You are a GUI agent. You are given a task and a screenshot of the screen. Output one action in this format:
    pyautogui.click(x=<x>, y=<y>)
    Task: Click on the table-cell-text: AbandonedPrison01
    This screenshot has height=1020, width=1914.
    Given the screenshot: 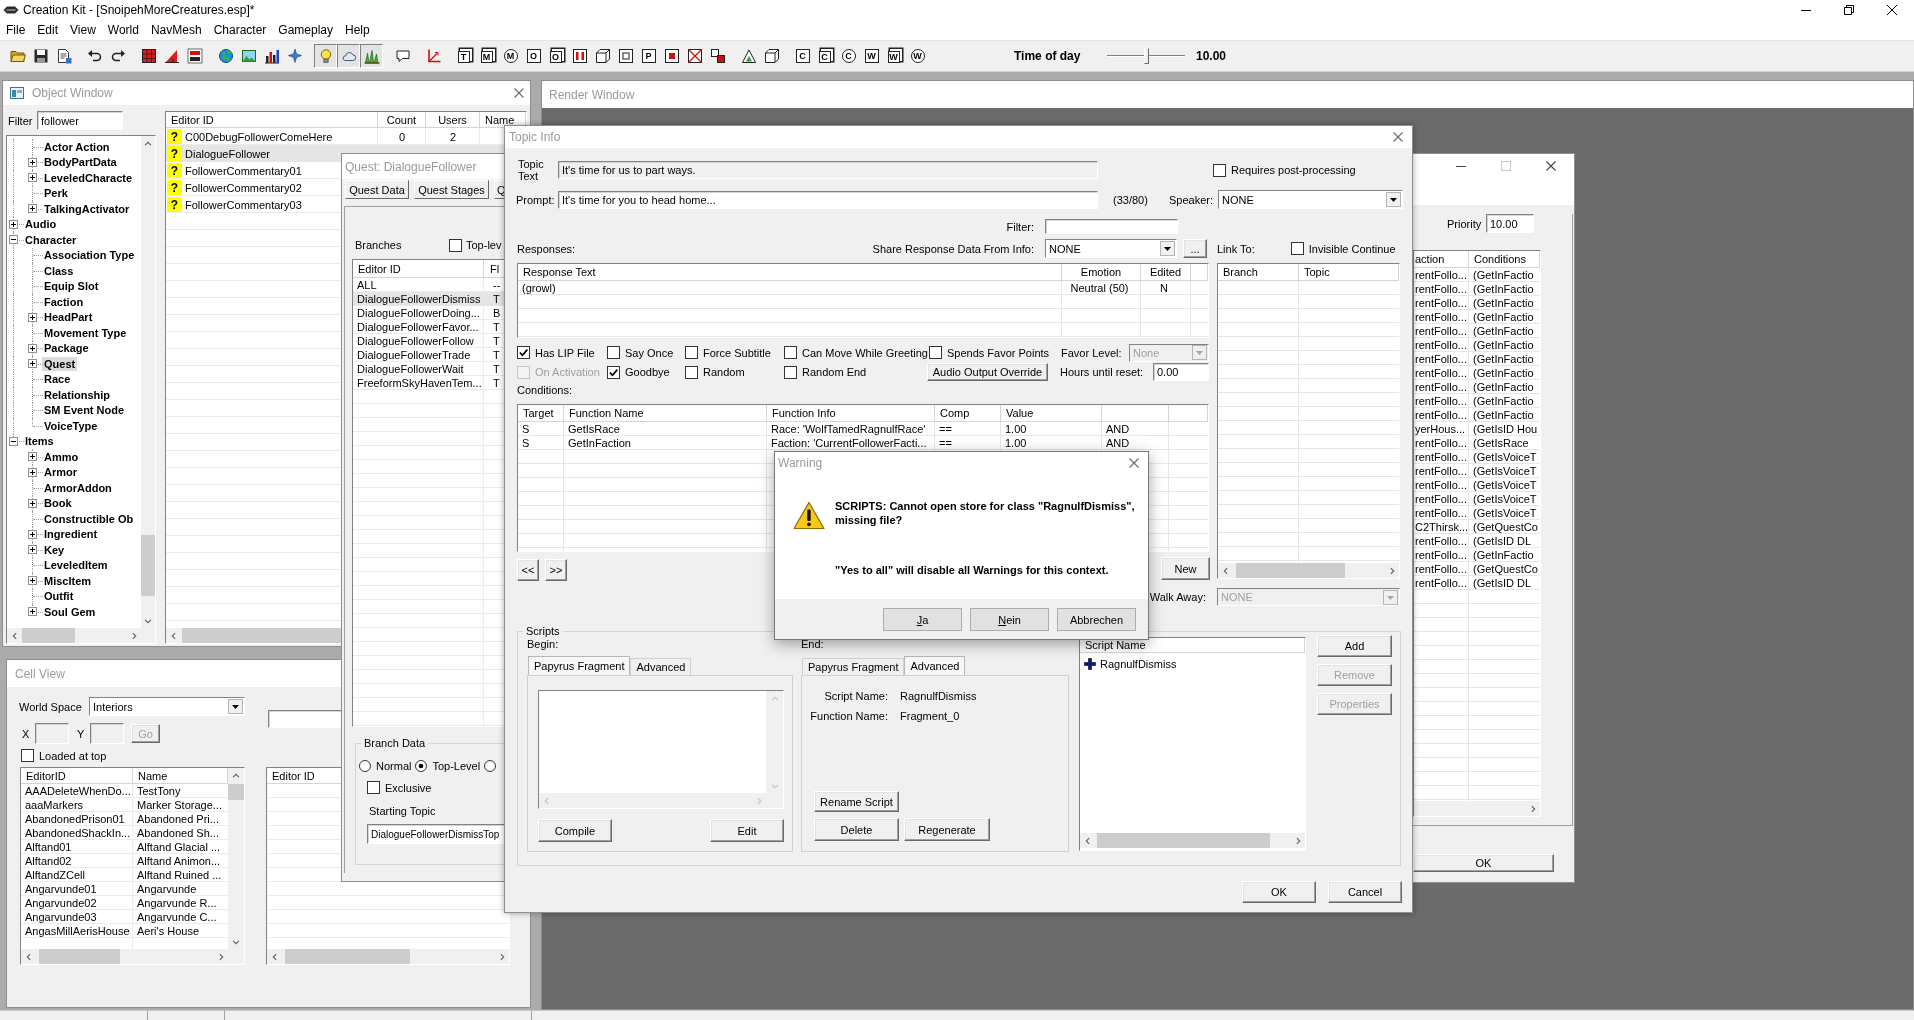 What is the action you would take?
    pyautogui.click(x=75, y=819)
    